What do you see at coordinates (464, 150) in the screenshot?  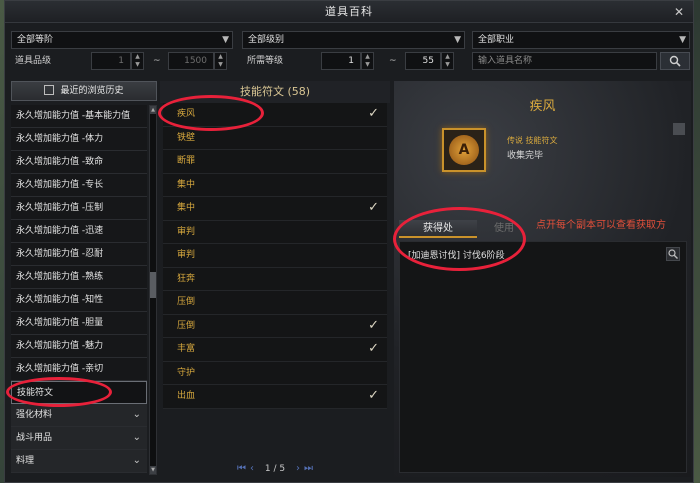 I see `rune-icon: A` at bounding box center [464, 150].